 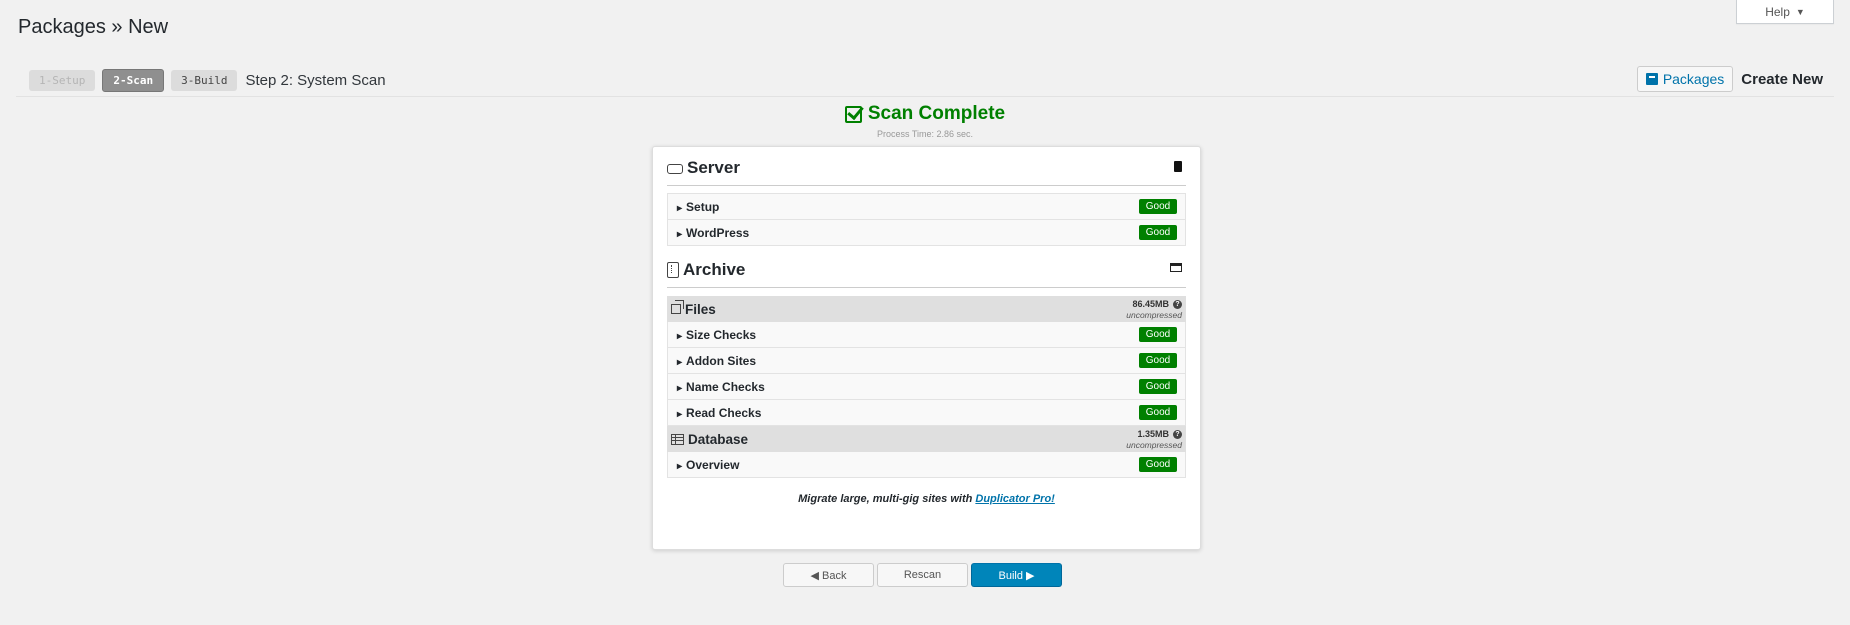 What do you see at coordinates (1800, 11) in the screenshot?
I see `chevron-down-icon: ▼` at bounding box center [1800, 11].